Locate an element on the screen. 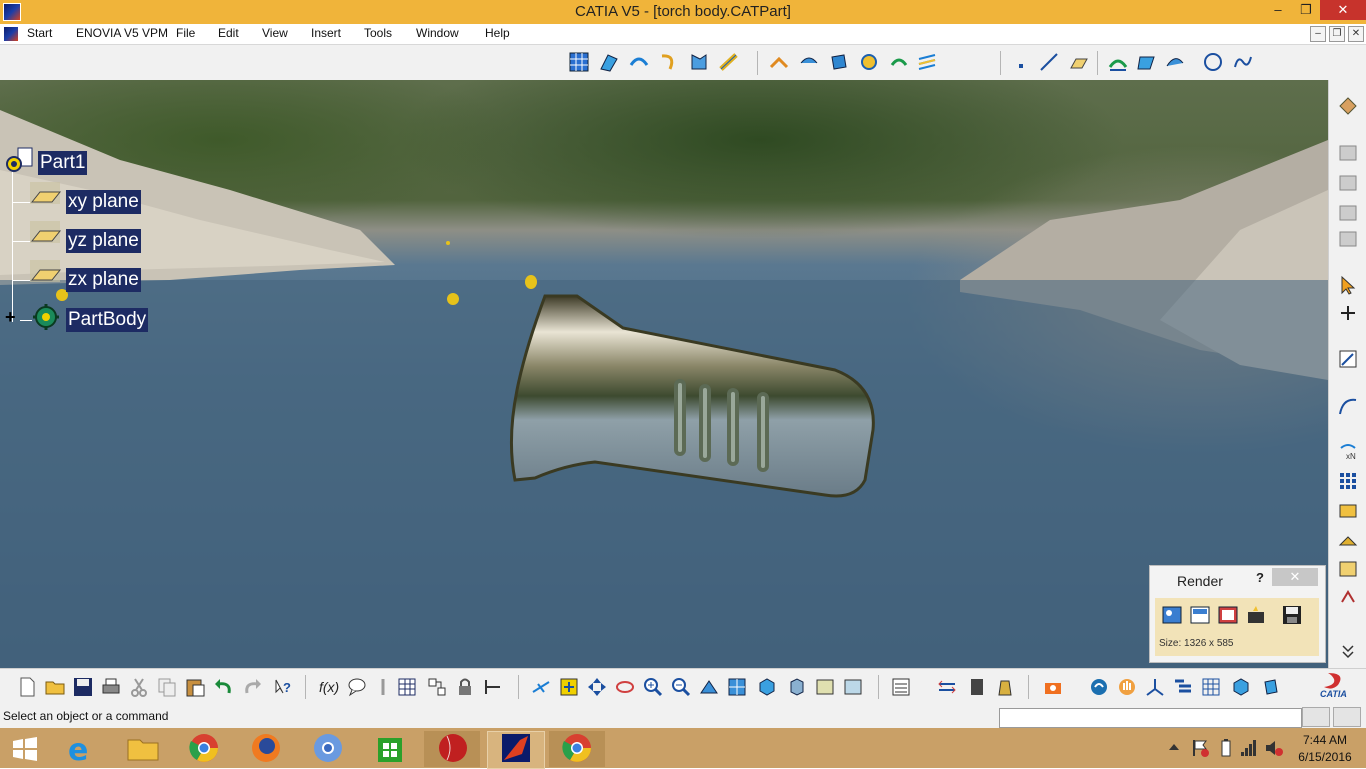 Image resolution: width=1366 pixels, height=769 pixels. lock-icon is located at coordinates (465, 687).